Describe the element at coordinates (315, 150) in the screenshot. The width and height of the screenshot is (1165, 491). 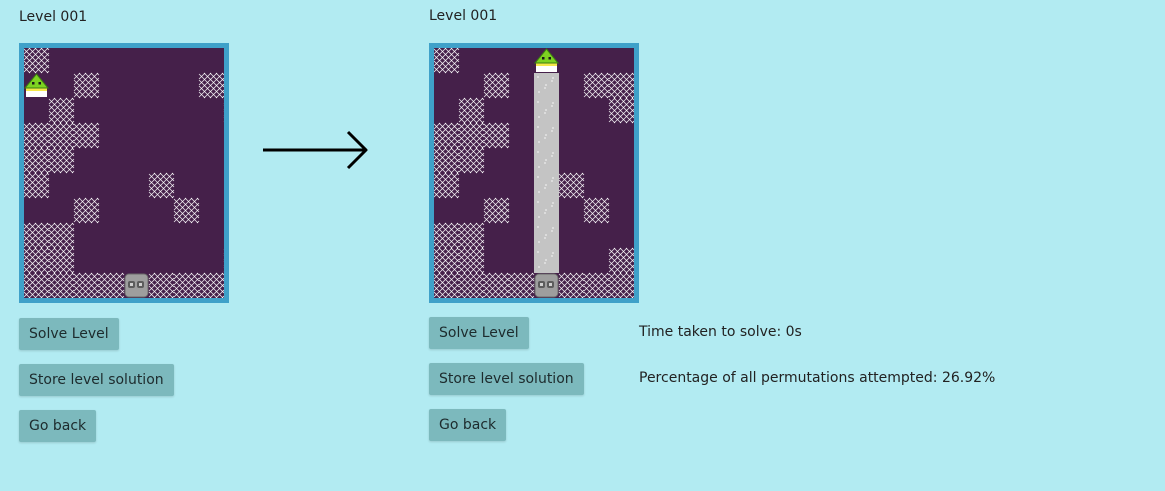
I see `arrow-right-icon` at that location.